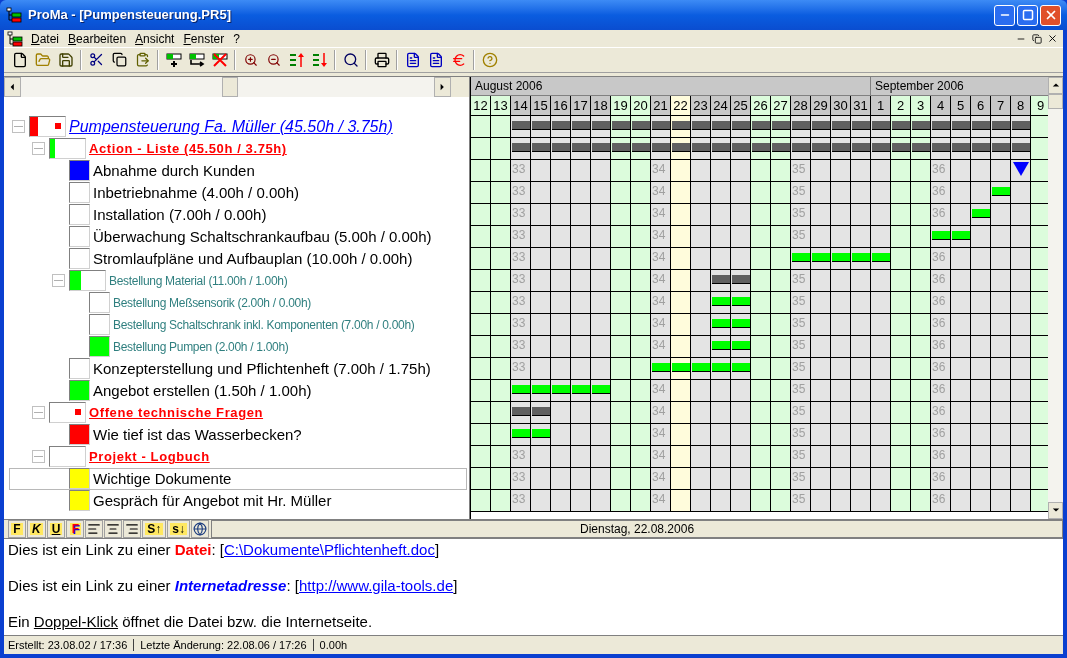 The image size is (1067, 658). I want to click on tree-row: Installation (7.00h / 0.00h), so click(238, 214).